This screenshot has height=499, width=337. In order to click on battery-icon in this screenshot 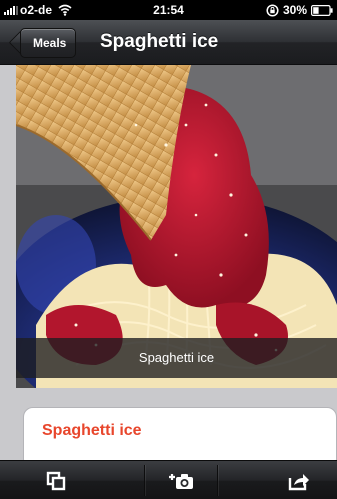, I will do `click(322, 10)`.